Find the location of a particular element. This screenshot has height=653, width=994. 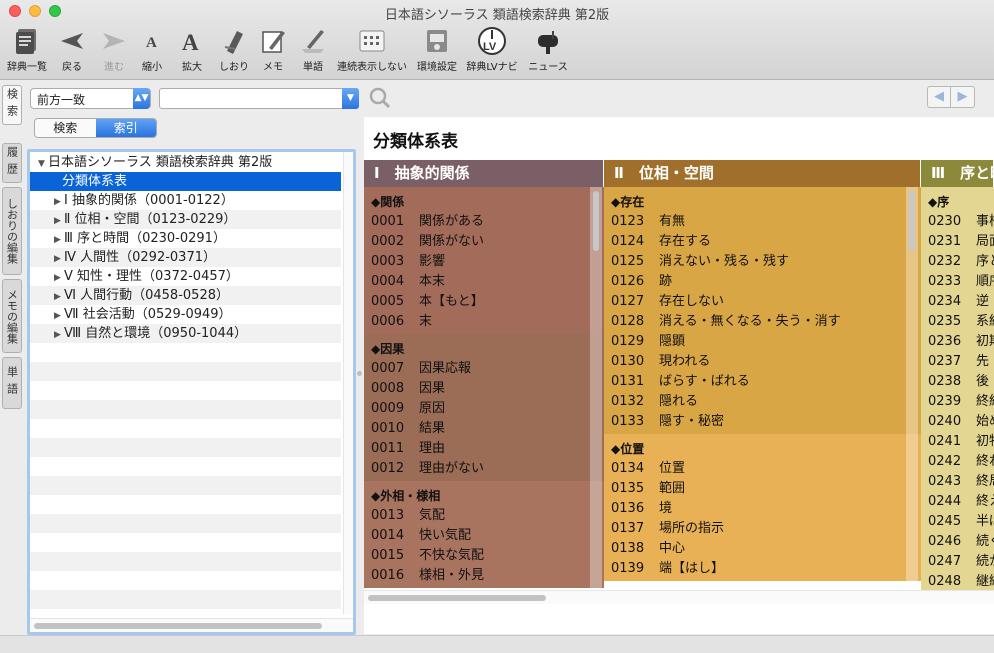

toolbar-back-button: 戻る is located at coordinates (72, 50).